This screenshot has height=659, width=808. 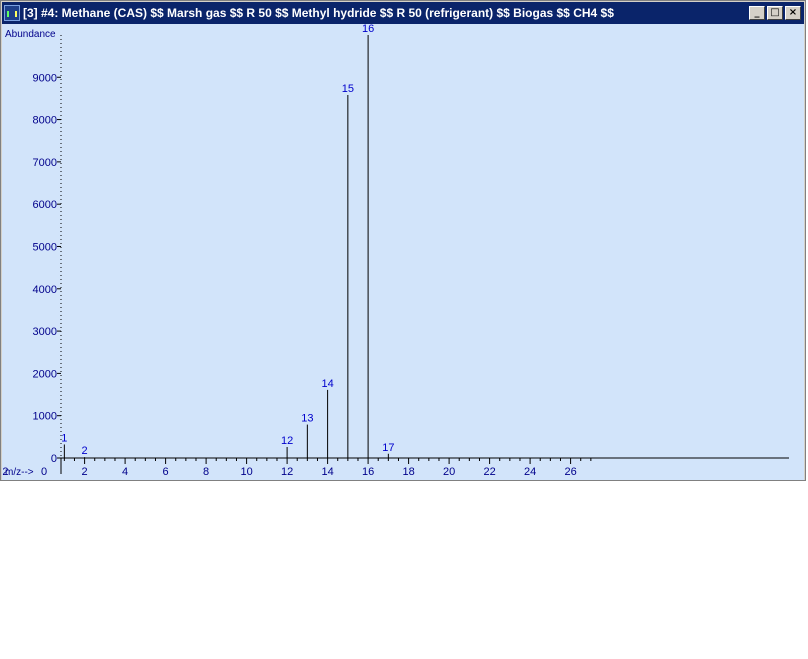 I want to click on y-tick-label: 8000, so click(x=45, y=121).